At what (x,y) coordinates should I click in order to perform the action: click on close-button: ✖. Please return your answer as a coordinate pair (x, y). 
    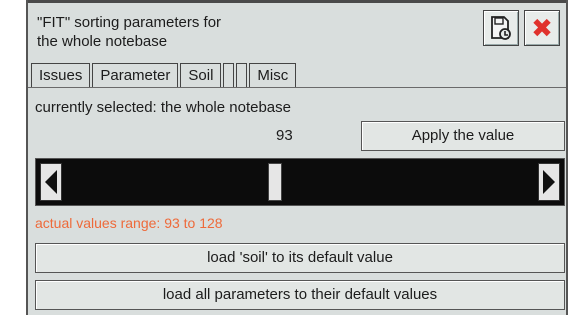
    Looking at the image, I should click on (542, 28).